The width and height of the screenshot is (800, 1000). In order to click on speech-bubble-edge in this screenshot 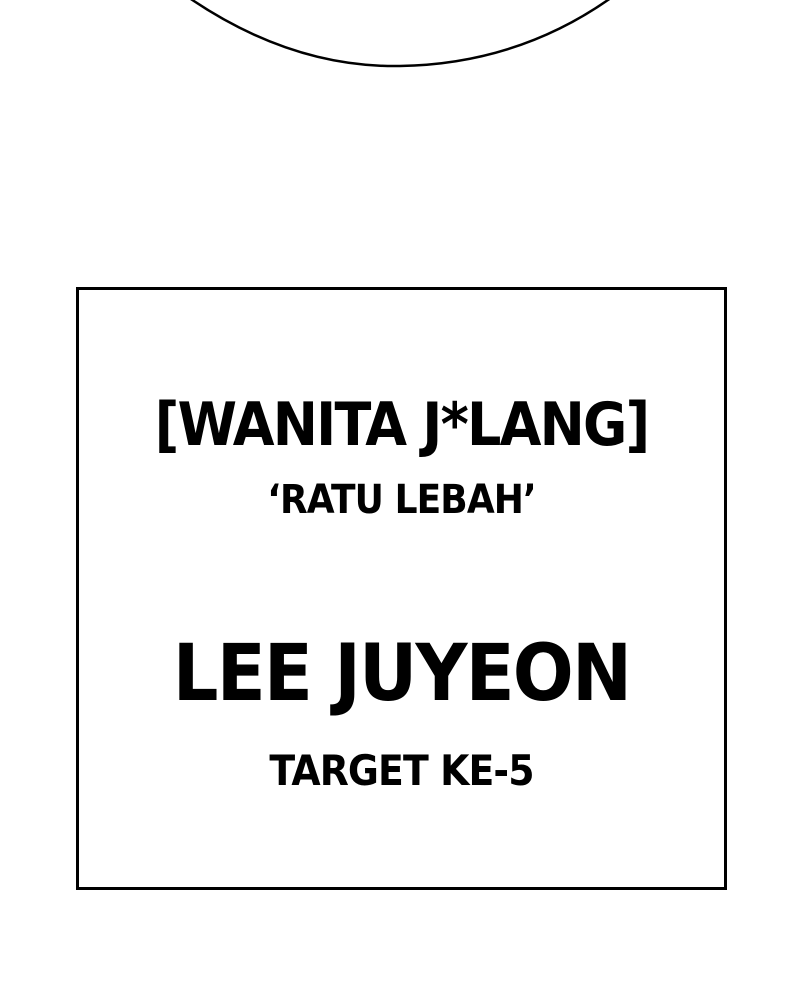, I will do `click(400, 34)`.